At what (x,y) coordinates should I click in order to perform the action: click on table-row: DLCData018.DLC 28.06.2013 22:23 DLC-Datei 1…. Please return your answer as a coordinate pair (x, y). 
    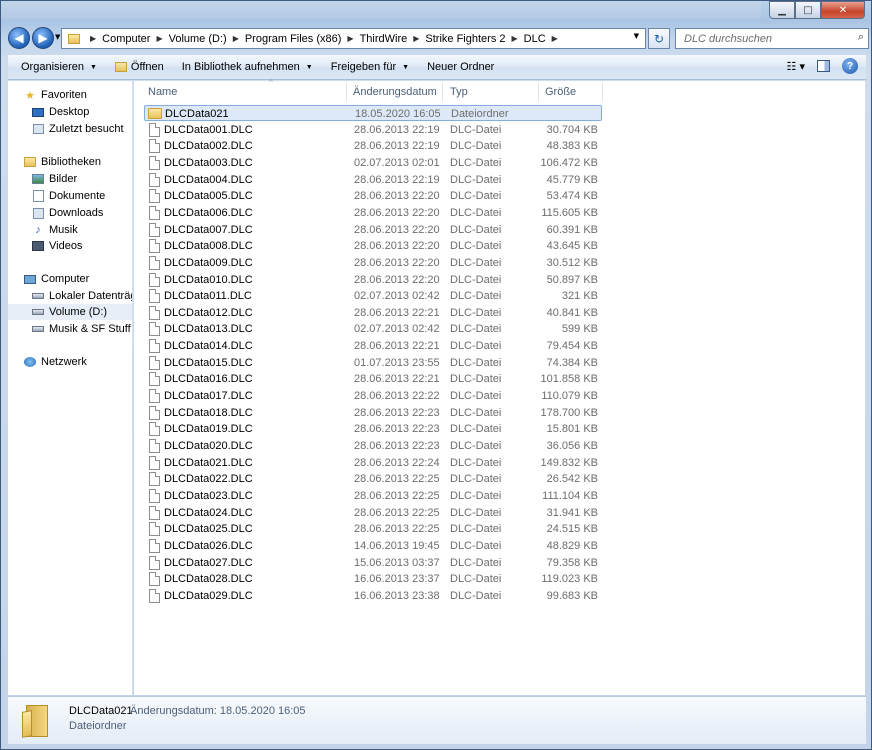
    Looking at the image, I should click on (373, 413).